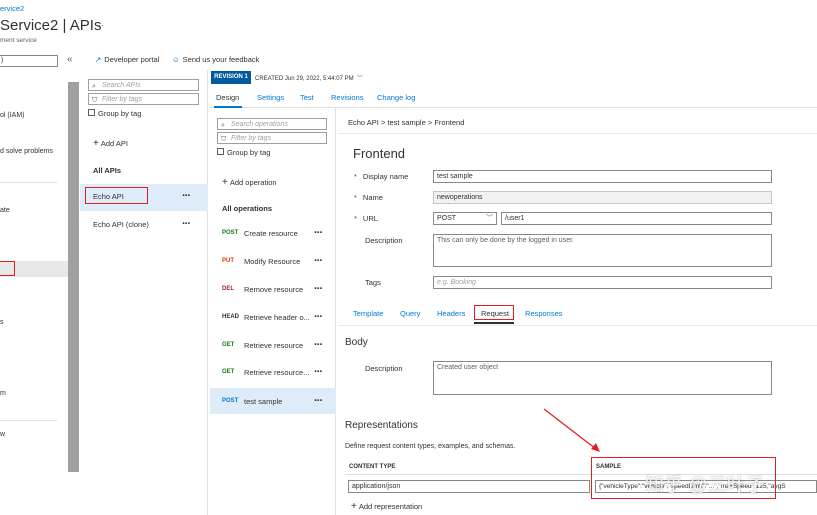 The height and width of the screenshot is (515, 817). I want to click on operation-item: GET Retrieve resource ···, so click(273, 345).